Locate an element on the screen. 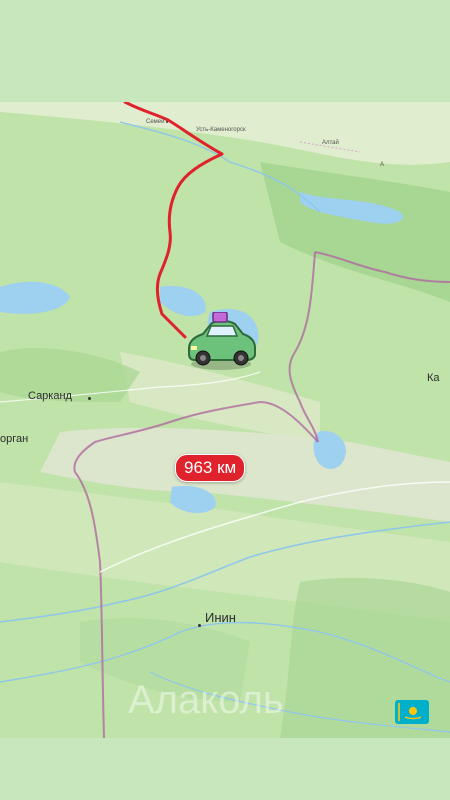 Image resolution: width=450 pixels, height=800 pixels. place-label-edge-top-right: А is located at coordinates (382, 165).